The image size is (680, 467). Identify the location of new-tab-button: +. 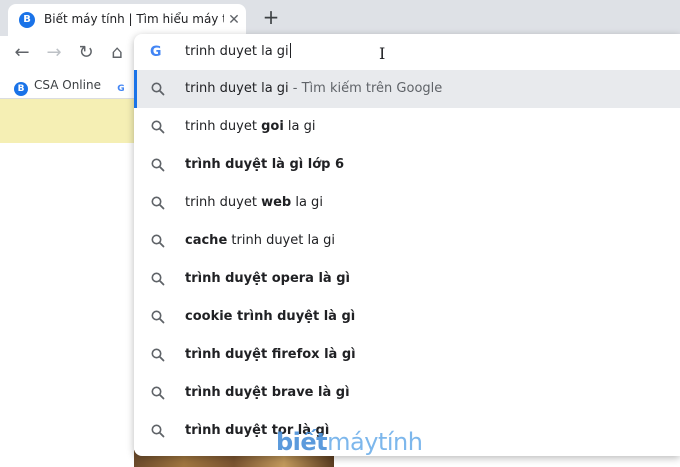
(271, 17).